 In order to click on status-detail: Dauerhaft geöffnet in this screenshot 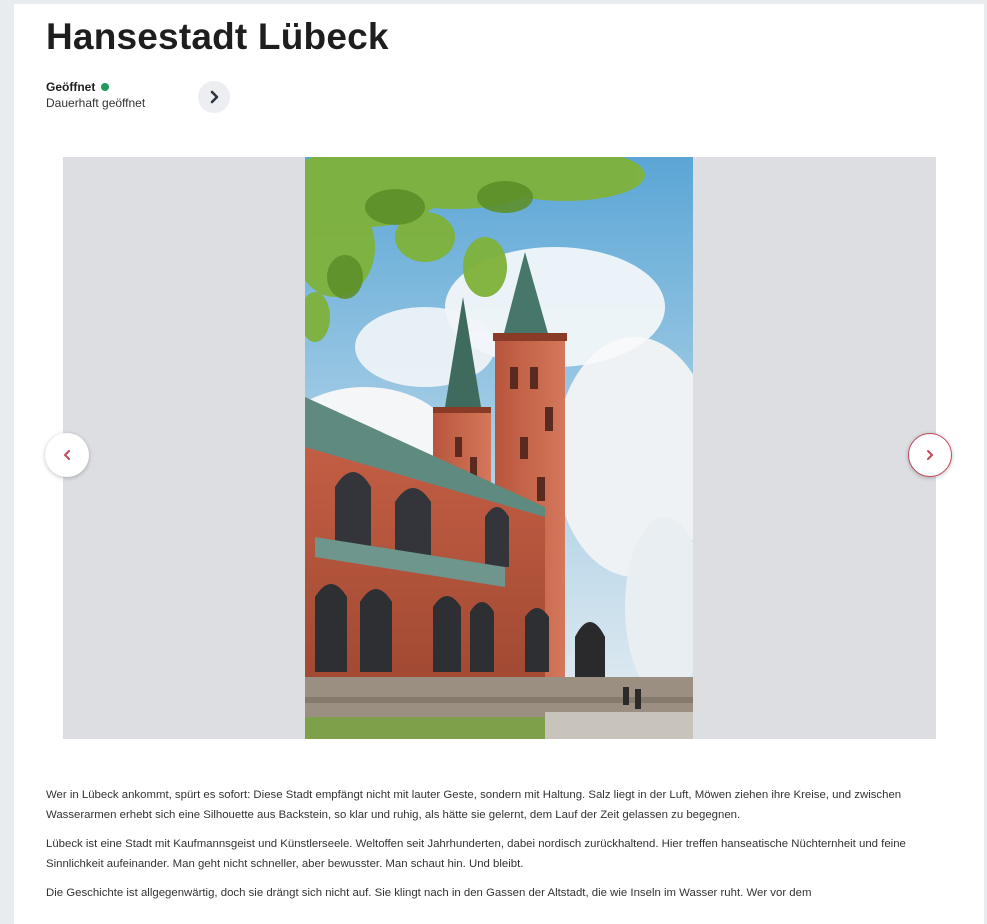, I will do `click(96, 103)`.